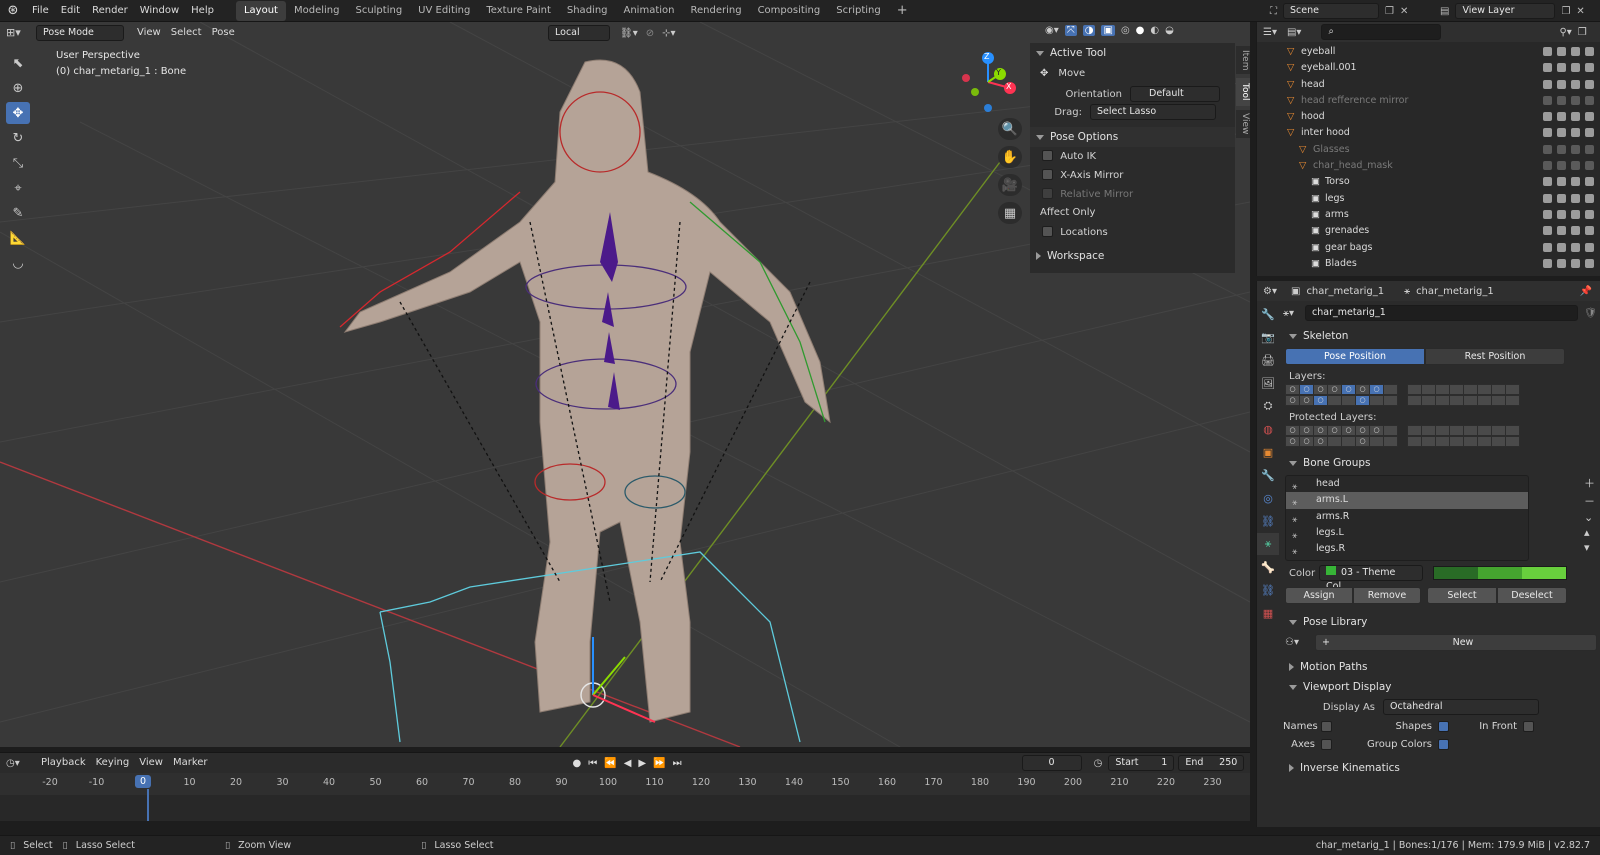  What do you see at coordinates (18, 213) in the screenshot?
I see `annotate-tool-icon: ✎` at bounding box center [18, 213].